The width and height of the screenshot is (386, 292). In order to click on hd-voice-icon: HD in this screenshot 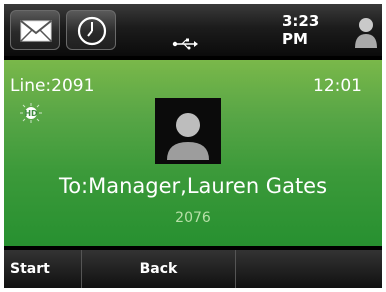, I will do `click(31, 113)`.